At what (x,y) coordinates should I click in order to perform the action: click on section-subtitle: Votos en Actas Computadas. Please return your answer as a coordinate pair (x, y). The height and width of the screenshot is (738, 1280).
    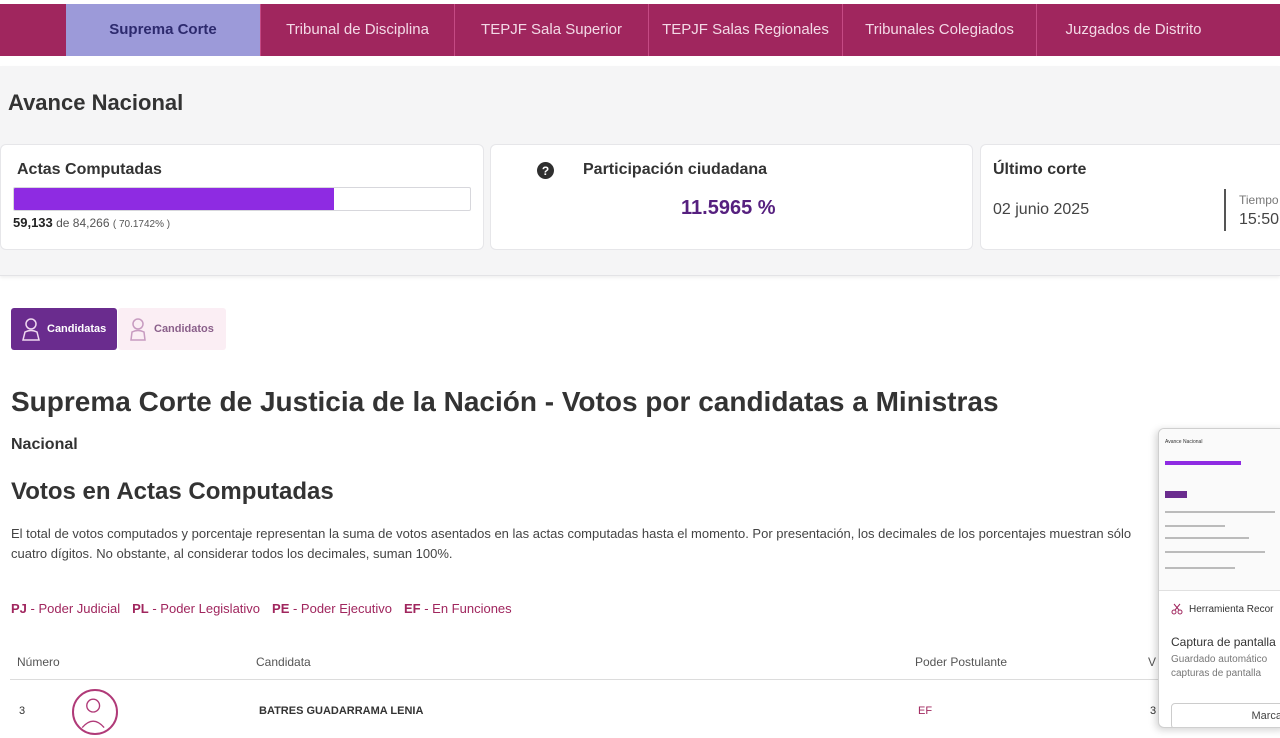
    Looking at the image, I should click on (172, 491).